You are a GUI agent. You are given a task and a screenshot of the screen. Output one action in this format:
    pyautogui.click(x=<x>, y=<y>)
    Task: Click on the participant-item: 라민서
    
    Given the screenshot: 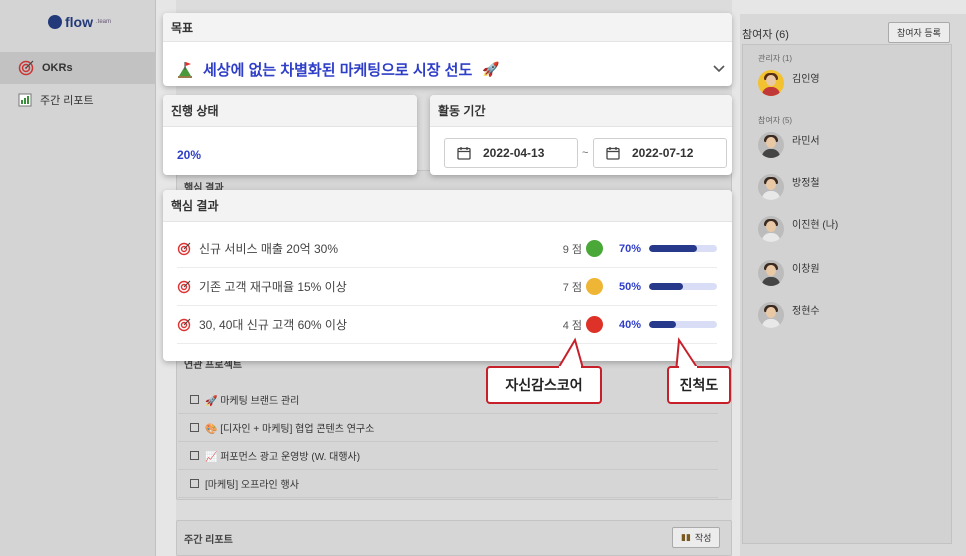 What is the action you would take?
    pyautogui.click(x=789, y=145)
    